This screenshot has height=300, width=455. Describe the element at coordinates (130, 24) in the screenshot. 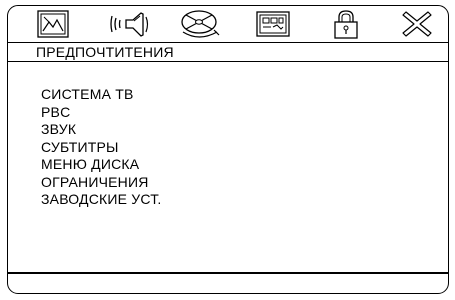

I see `audio-speaker-icon` at that location.